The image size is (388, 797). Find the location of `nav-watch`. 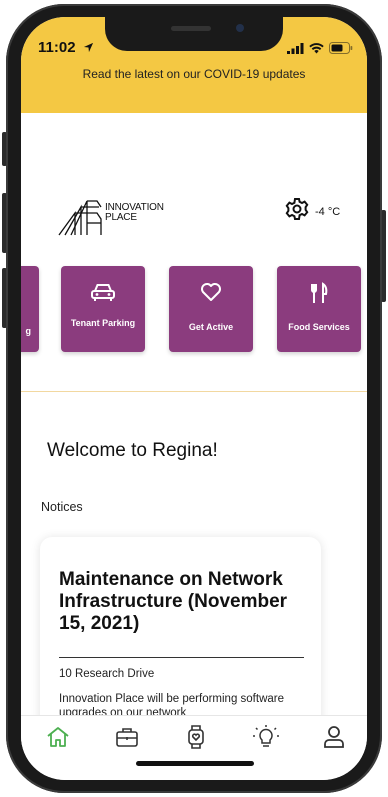

nav-watch is located at coordinates (196, 739).